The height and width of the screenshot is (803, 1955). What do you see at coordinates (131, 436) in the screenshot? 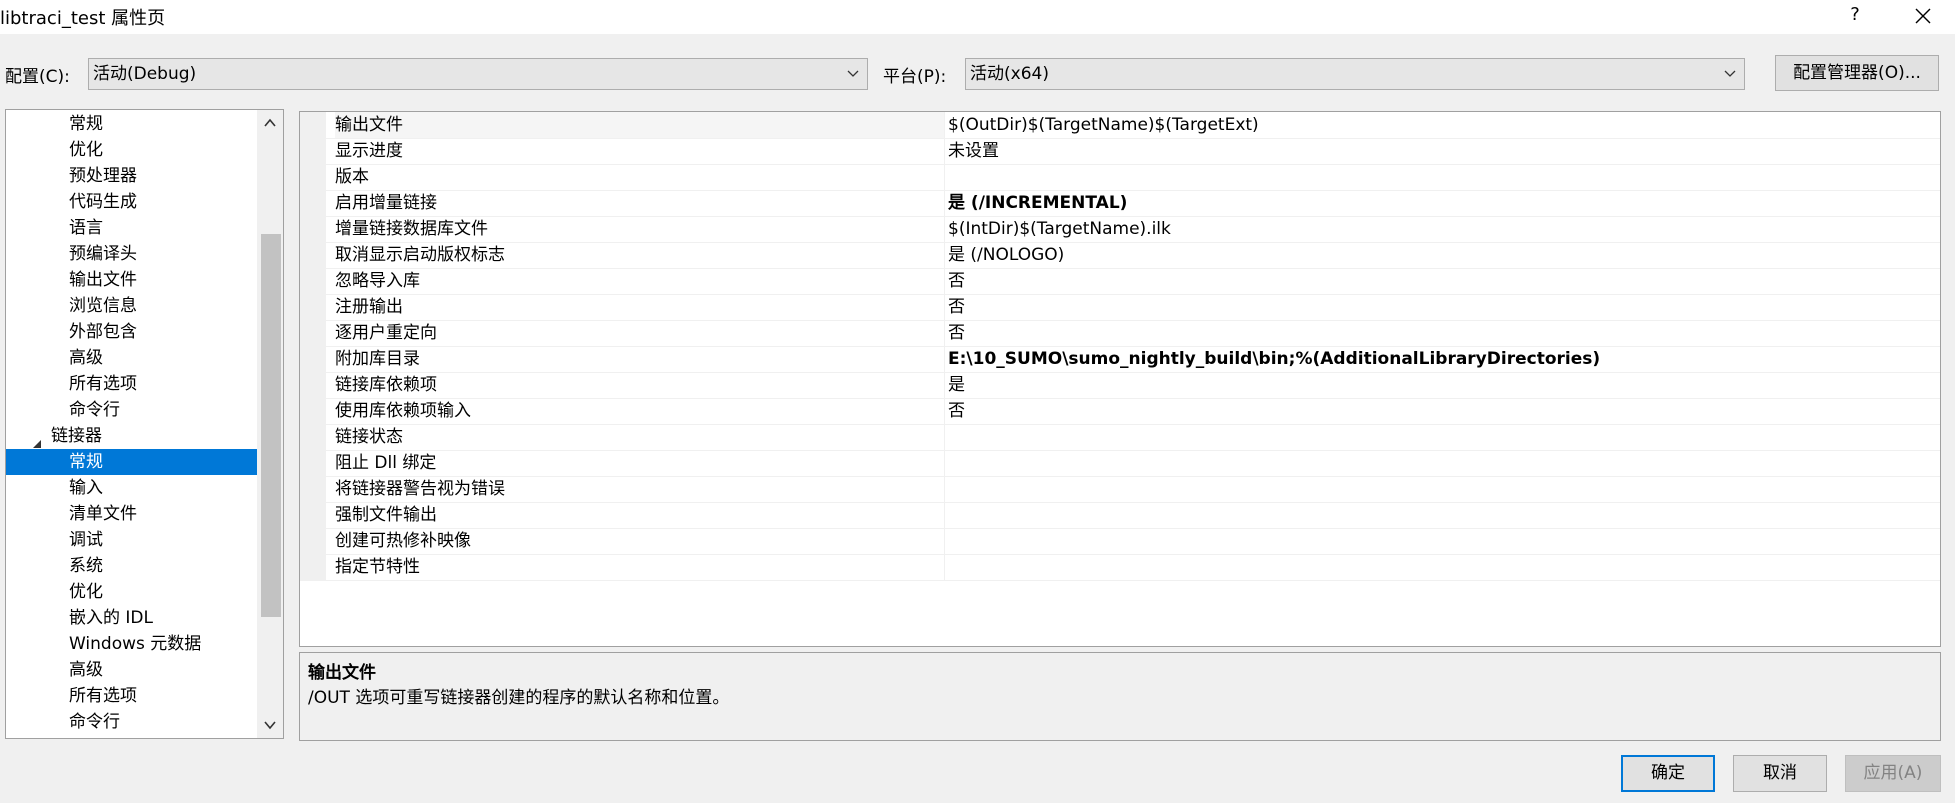
I see `tree-node-linker: 链接器` at bounding box center [131, 436].